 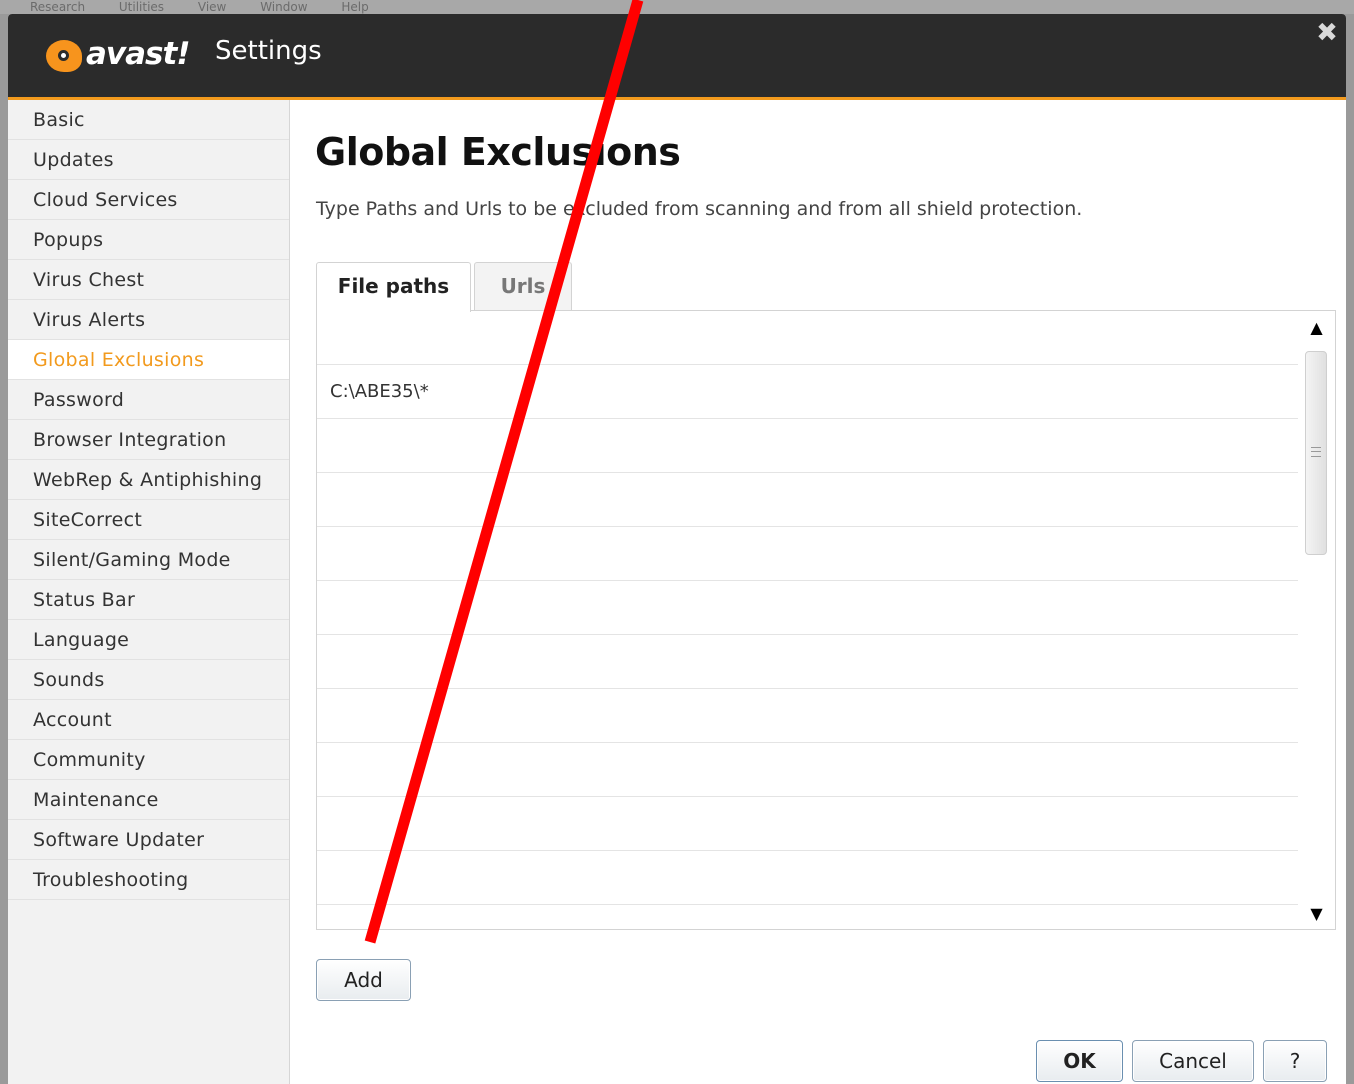 I want to click on scroll-thumb, so click(x=1316, y=453).